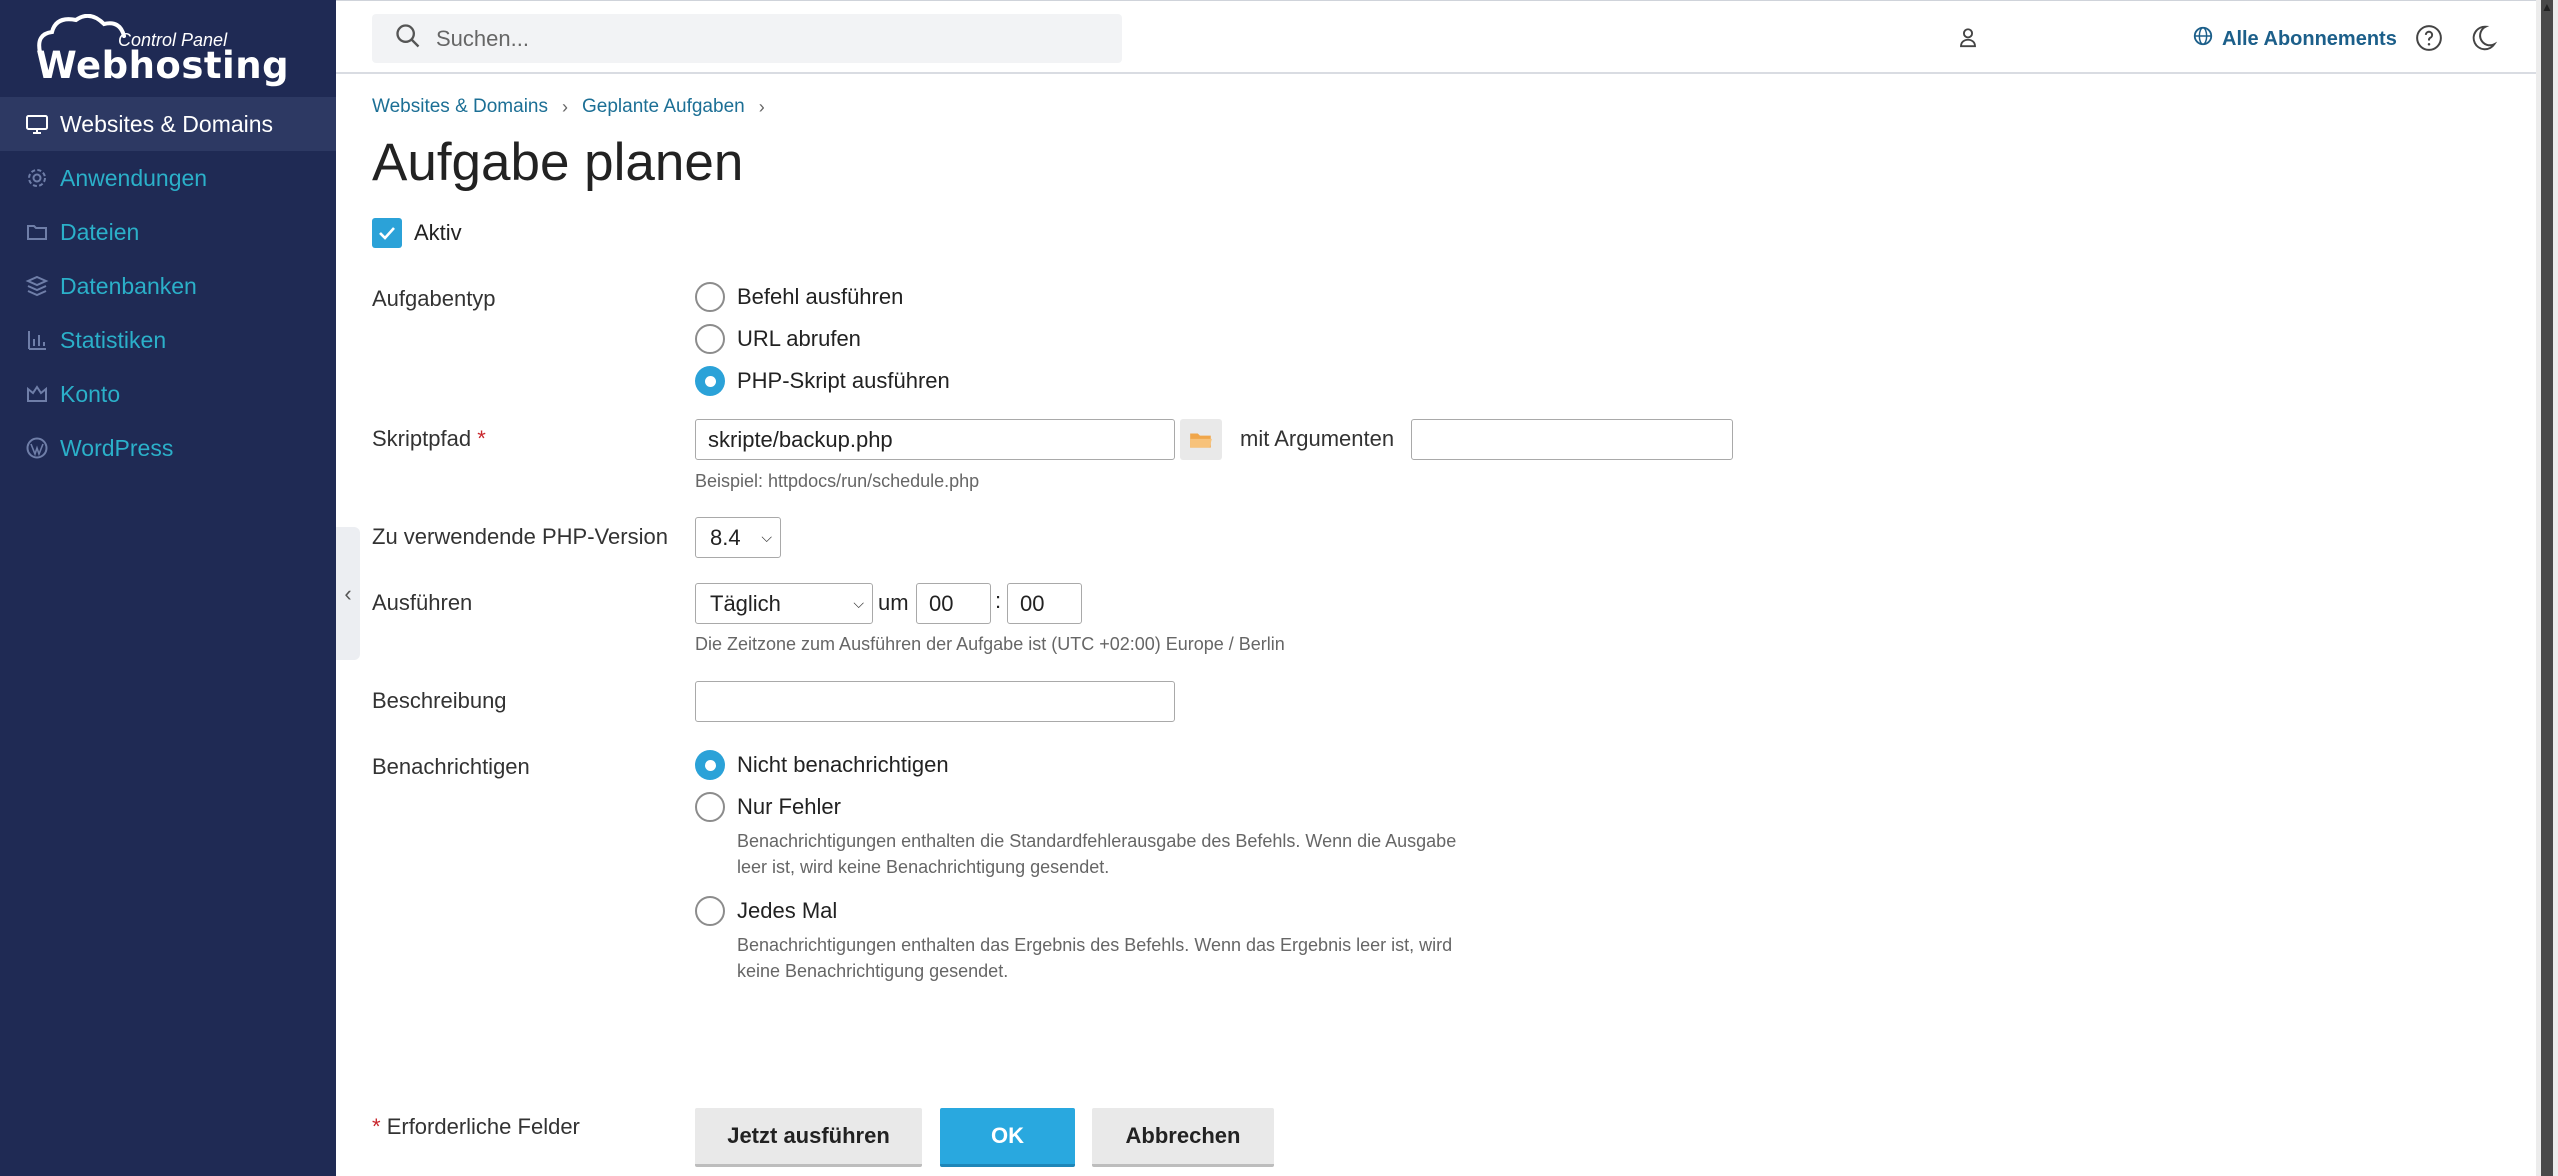  What do you see at coordinates (387, 233) in the screenshot?
I see `checkmark-icon` at bounding box center [387, 233].